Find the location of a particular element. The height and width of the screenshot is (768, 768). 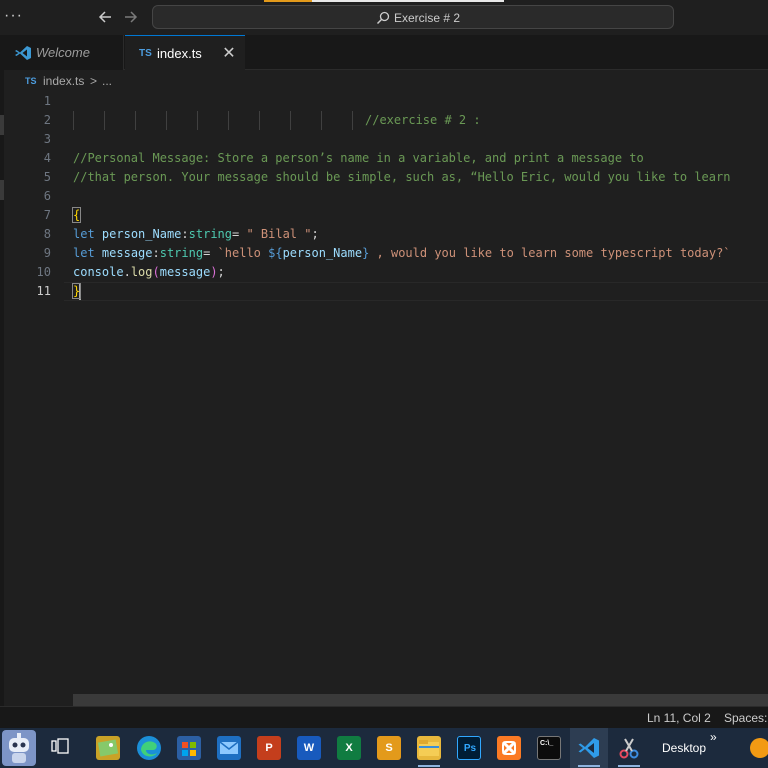

chevron-right-icon: > is located at coordinates (94, 81).